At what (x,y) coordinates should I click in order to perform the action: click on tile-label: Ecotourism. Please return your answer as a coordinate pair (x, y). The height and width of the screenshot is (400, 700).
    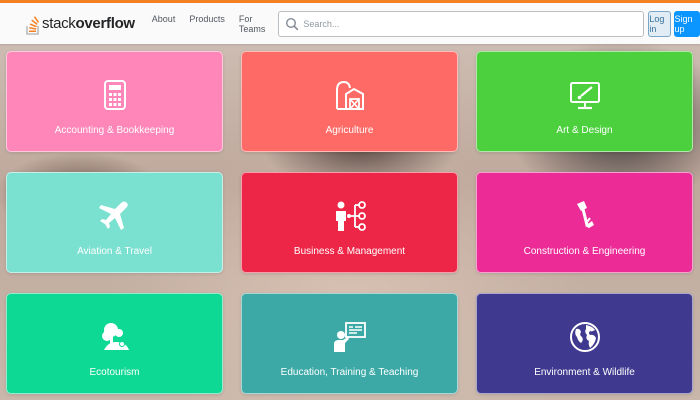
    Looking at the image, I should click on (114, 372).